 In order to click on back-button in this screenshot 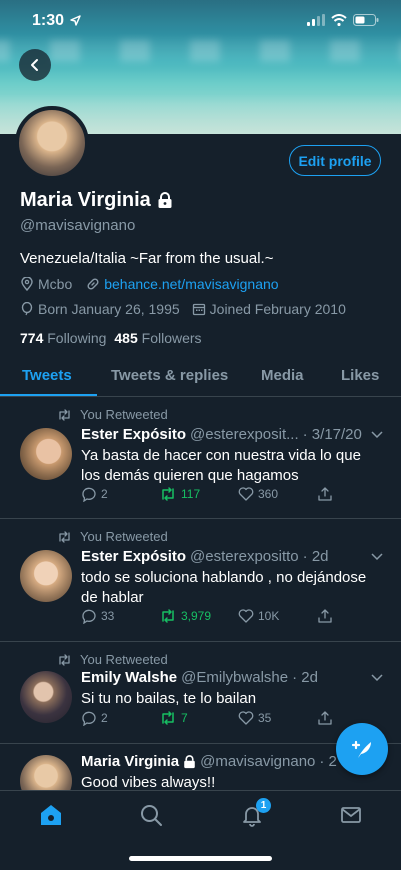, I will do `click(35, 65)`.